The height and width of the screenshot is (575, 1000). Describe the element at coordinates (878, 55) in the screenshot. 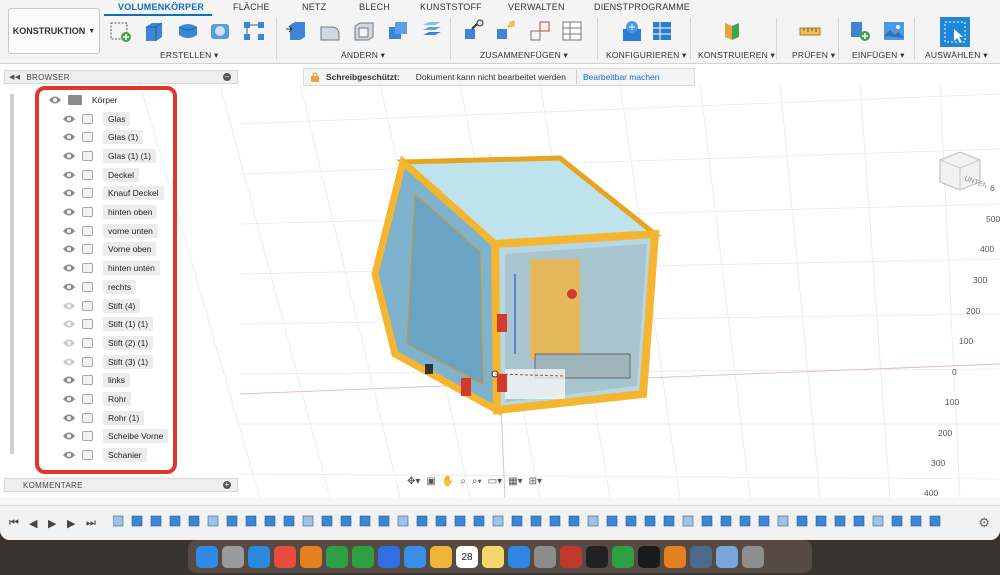

I see `group-einfuegen: EINFÜGEN ▾` at that location.